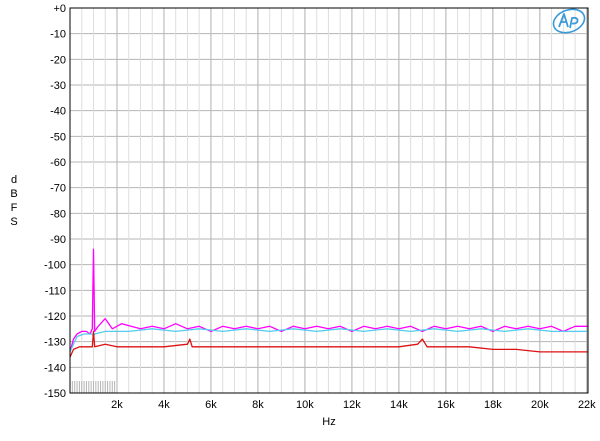 This screenshot has width=600, height=441. I want to click on x-tick-label: 10k, so click(305, 405).